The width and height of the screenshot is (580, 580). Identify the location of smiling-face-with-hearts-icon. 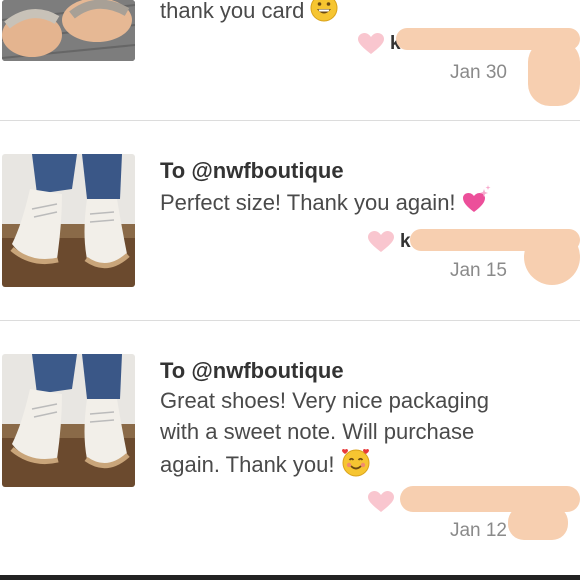
(356, 466).